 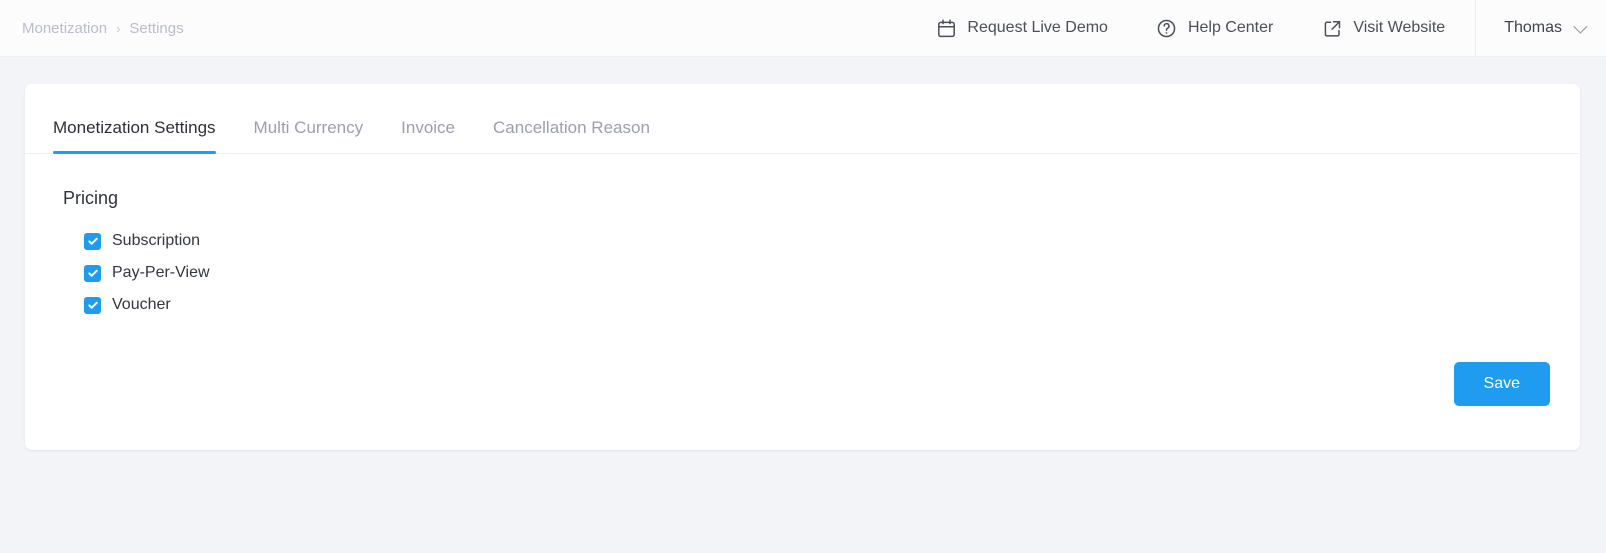 What do you see at coordinates (134, 127) in the screenshot?
I see `tab-monetization-settings-label: Monetization Settings` at bounding box center [134, 127].